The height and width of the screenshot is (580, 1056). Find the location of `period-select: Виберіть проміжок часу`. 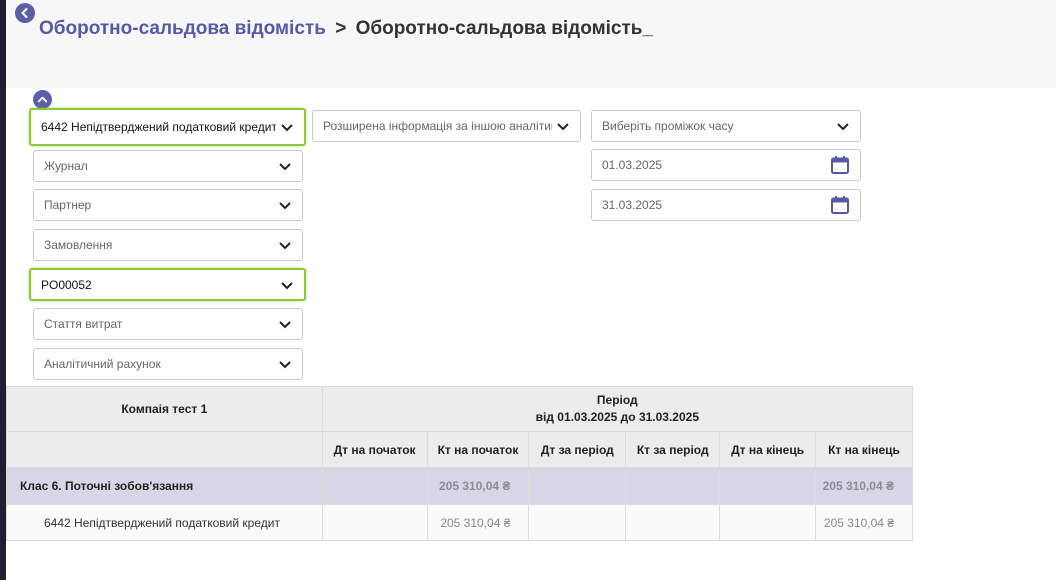

period-select: Виберіть проміжок часу is located at coordinates (726, 126).